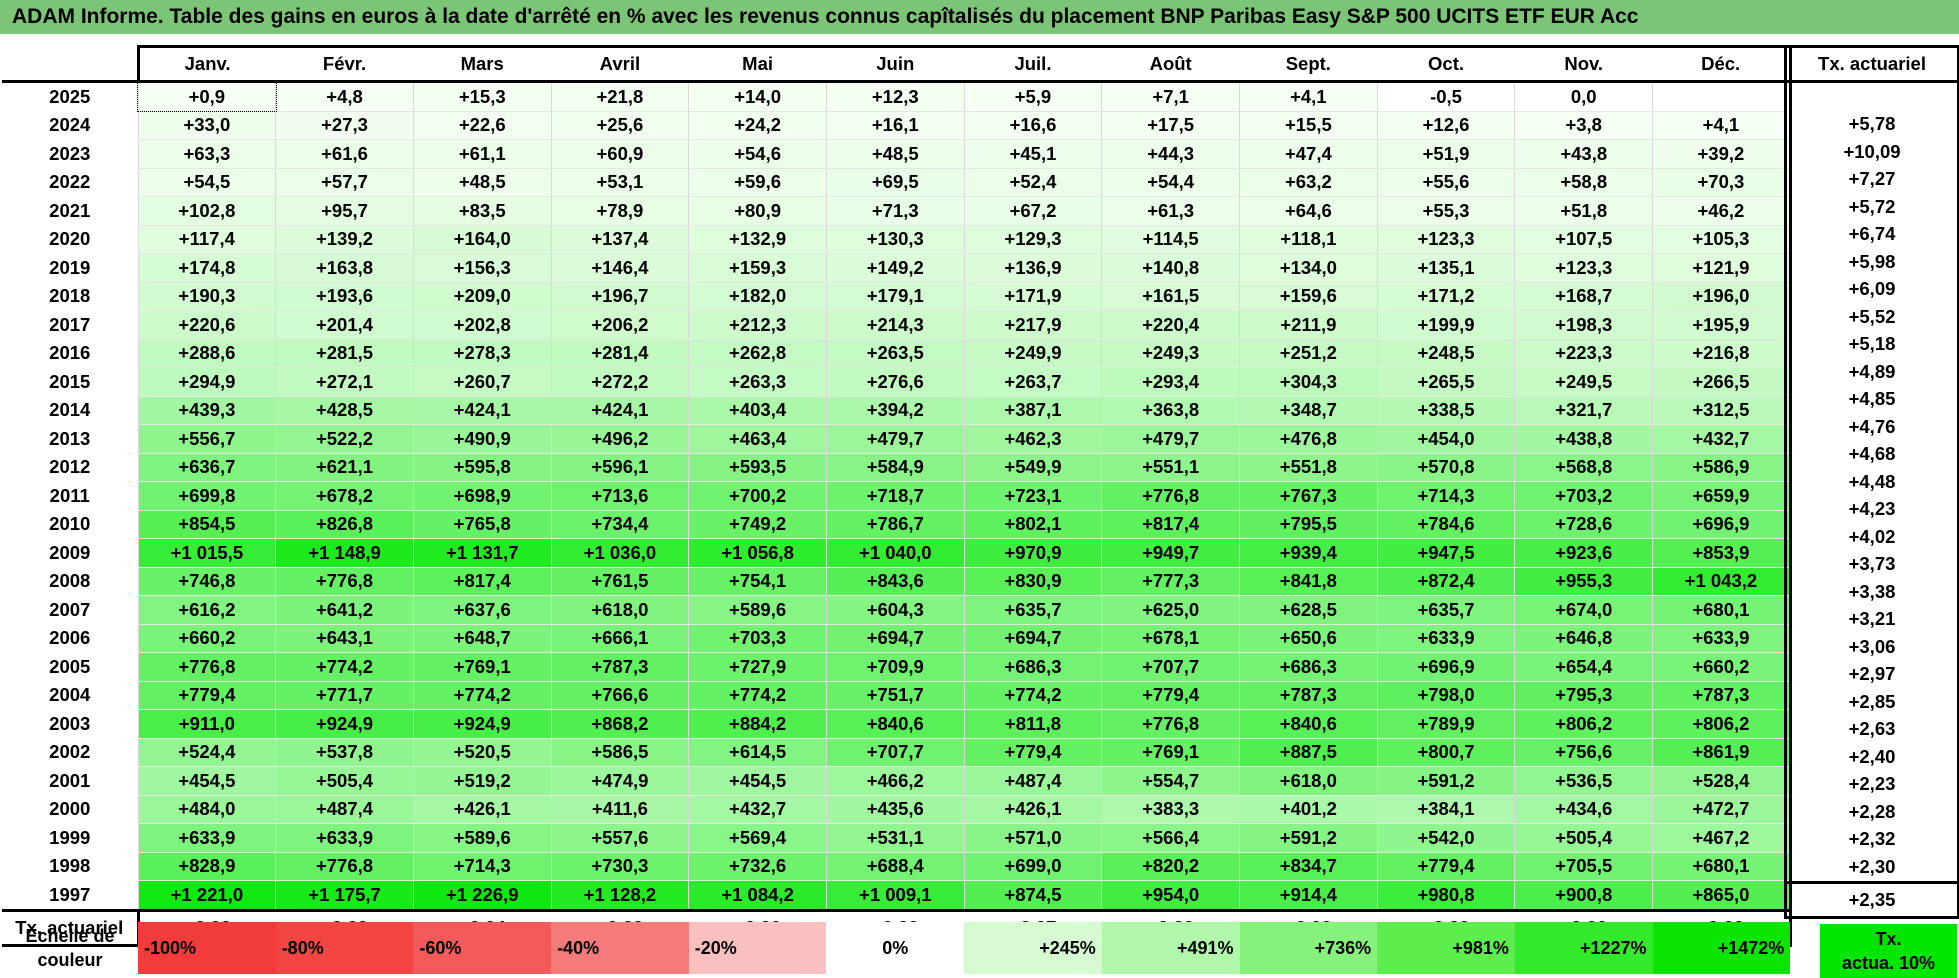 This screenshot has width=1959, height=978. Describe the element at coordinates (895, 64) in the screenshot. I see `month-header: Juin` at that location.